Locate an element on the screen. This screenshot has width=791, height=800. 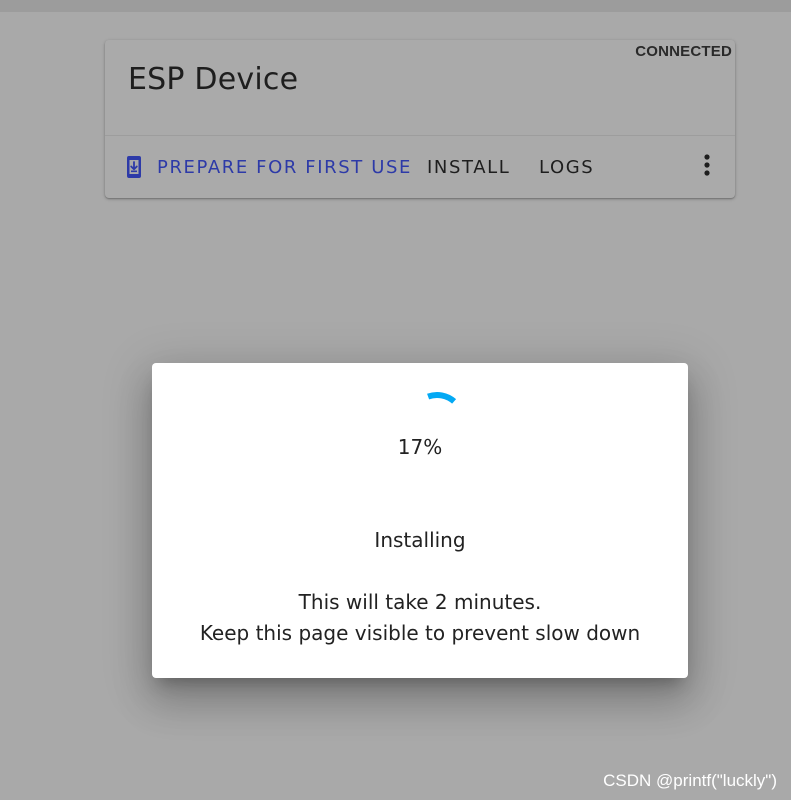
prepare-for-first-use-button: PREPARE FOR FIRST USE is located at coordinates (268, 167).